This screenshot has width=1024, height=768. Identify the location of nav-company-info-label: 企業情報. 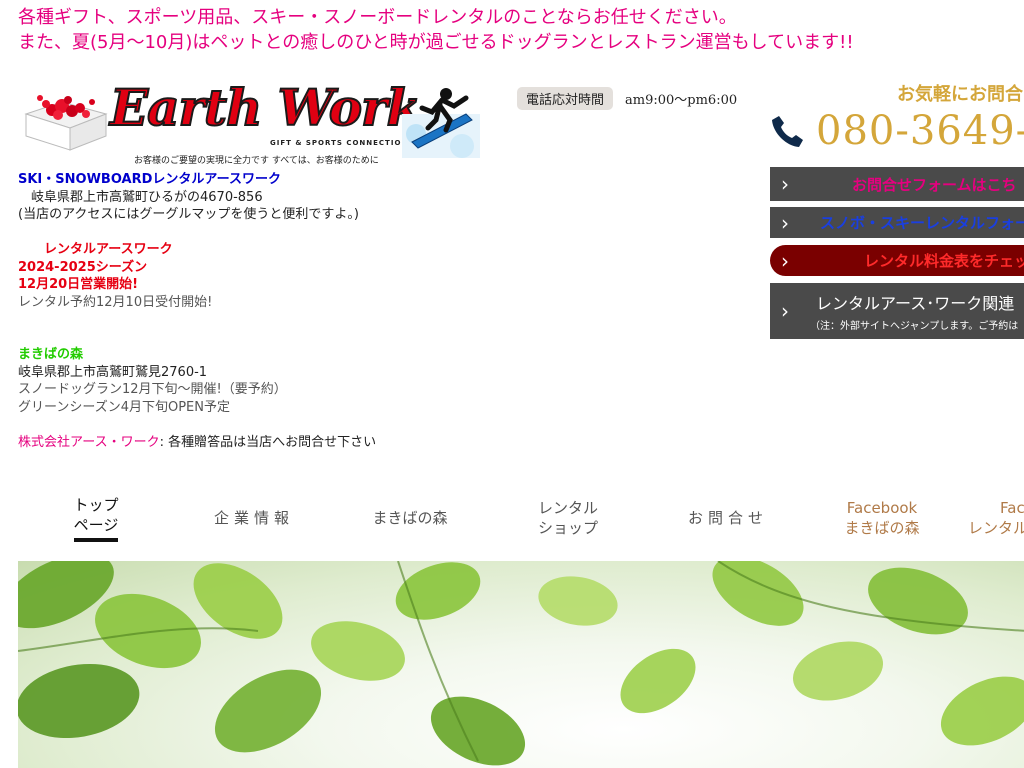
(253, 518).